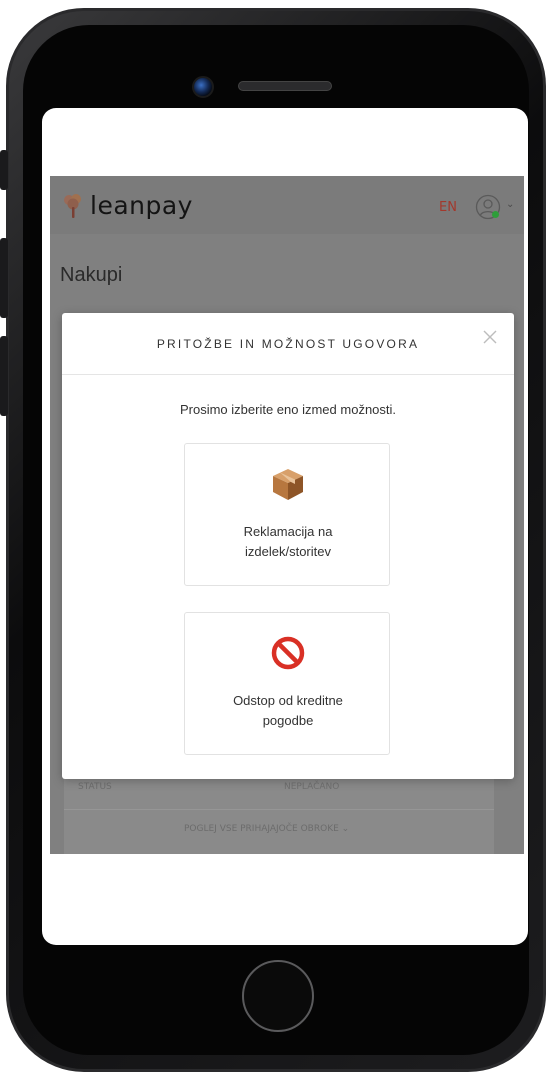 This screenshot has height=1077, width=551. I want to click on user-account-icon, so click(488, 207).